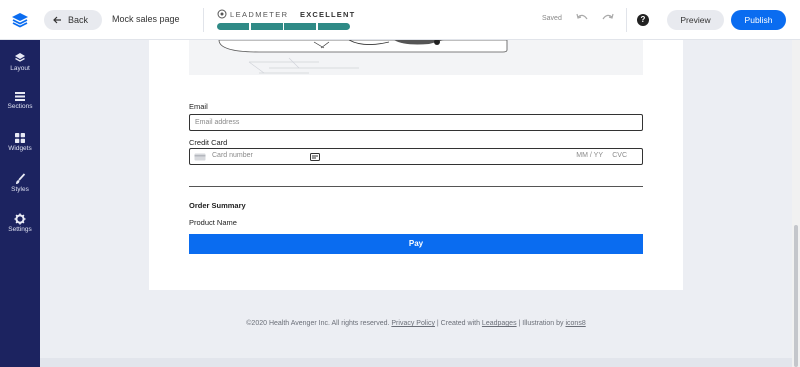  What do you see at coordinates (582, 18) in the screenshot?
I see `undo-icon` at bounding box center [582, 18].